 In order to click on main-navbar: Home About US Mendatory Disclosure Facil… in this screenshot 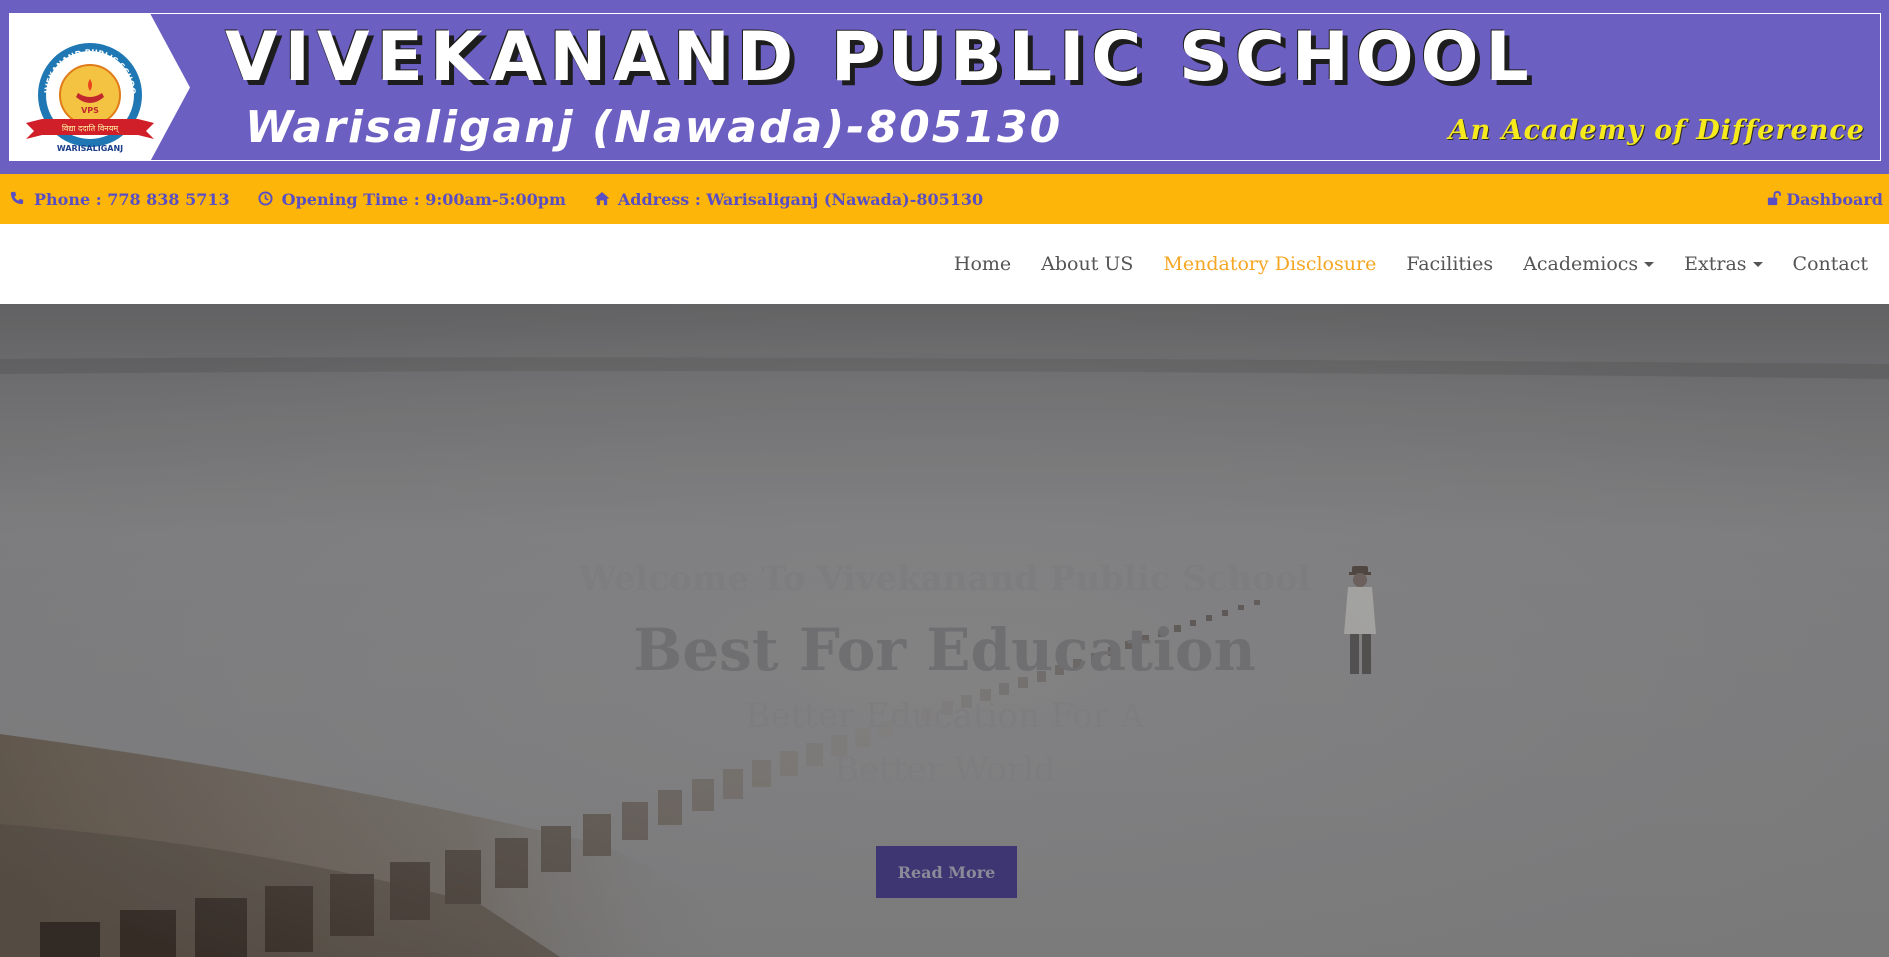, I will do `click(944, 264)`.